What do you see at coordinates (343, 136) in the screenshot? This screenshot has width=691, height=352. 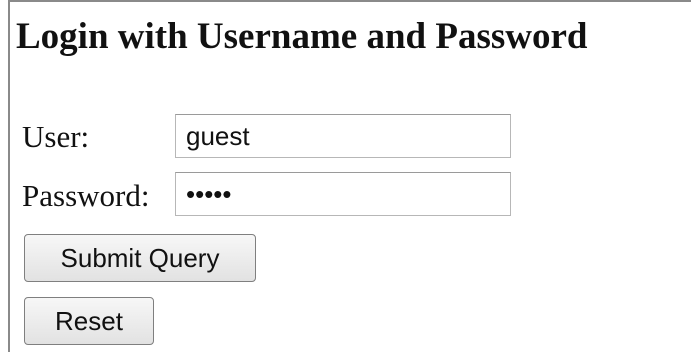 I see `user-field` at bounding box center [343, 136].